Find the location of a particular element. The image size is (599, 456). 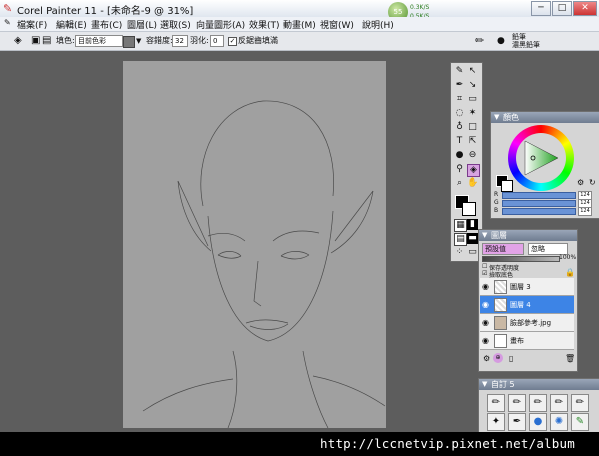

rectangle-shape-icon: □ is located at coordinates (472, 127).